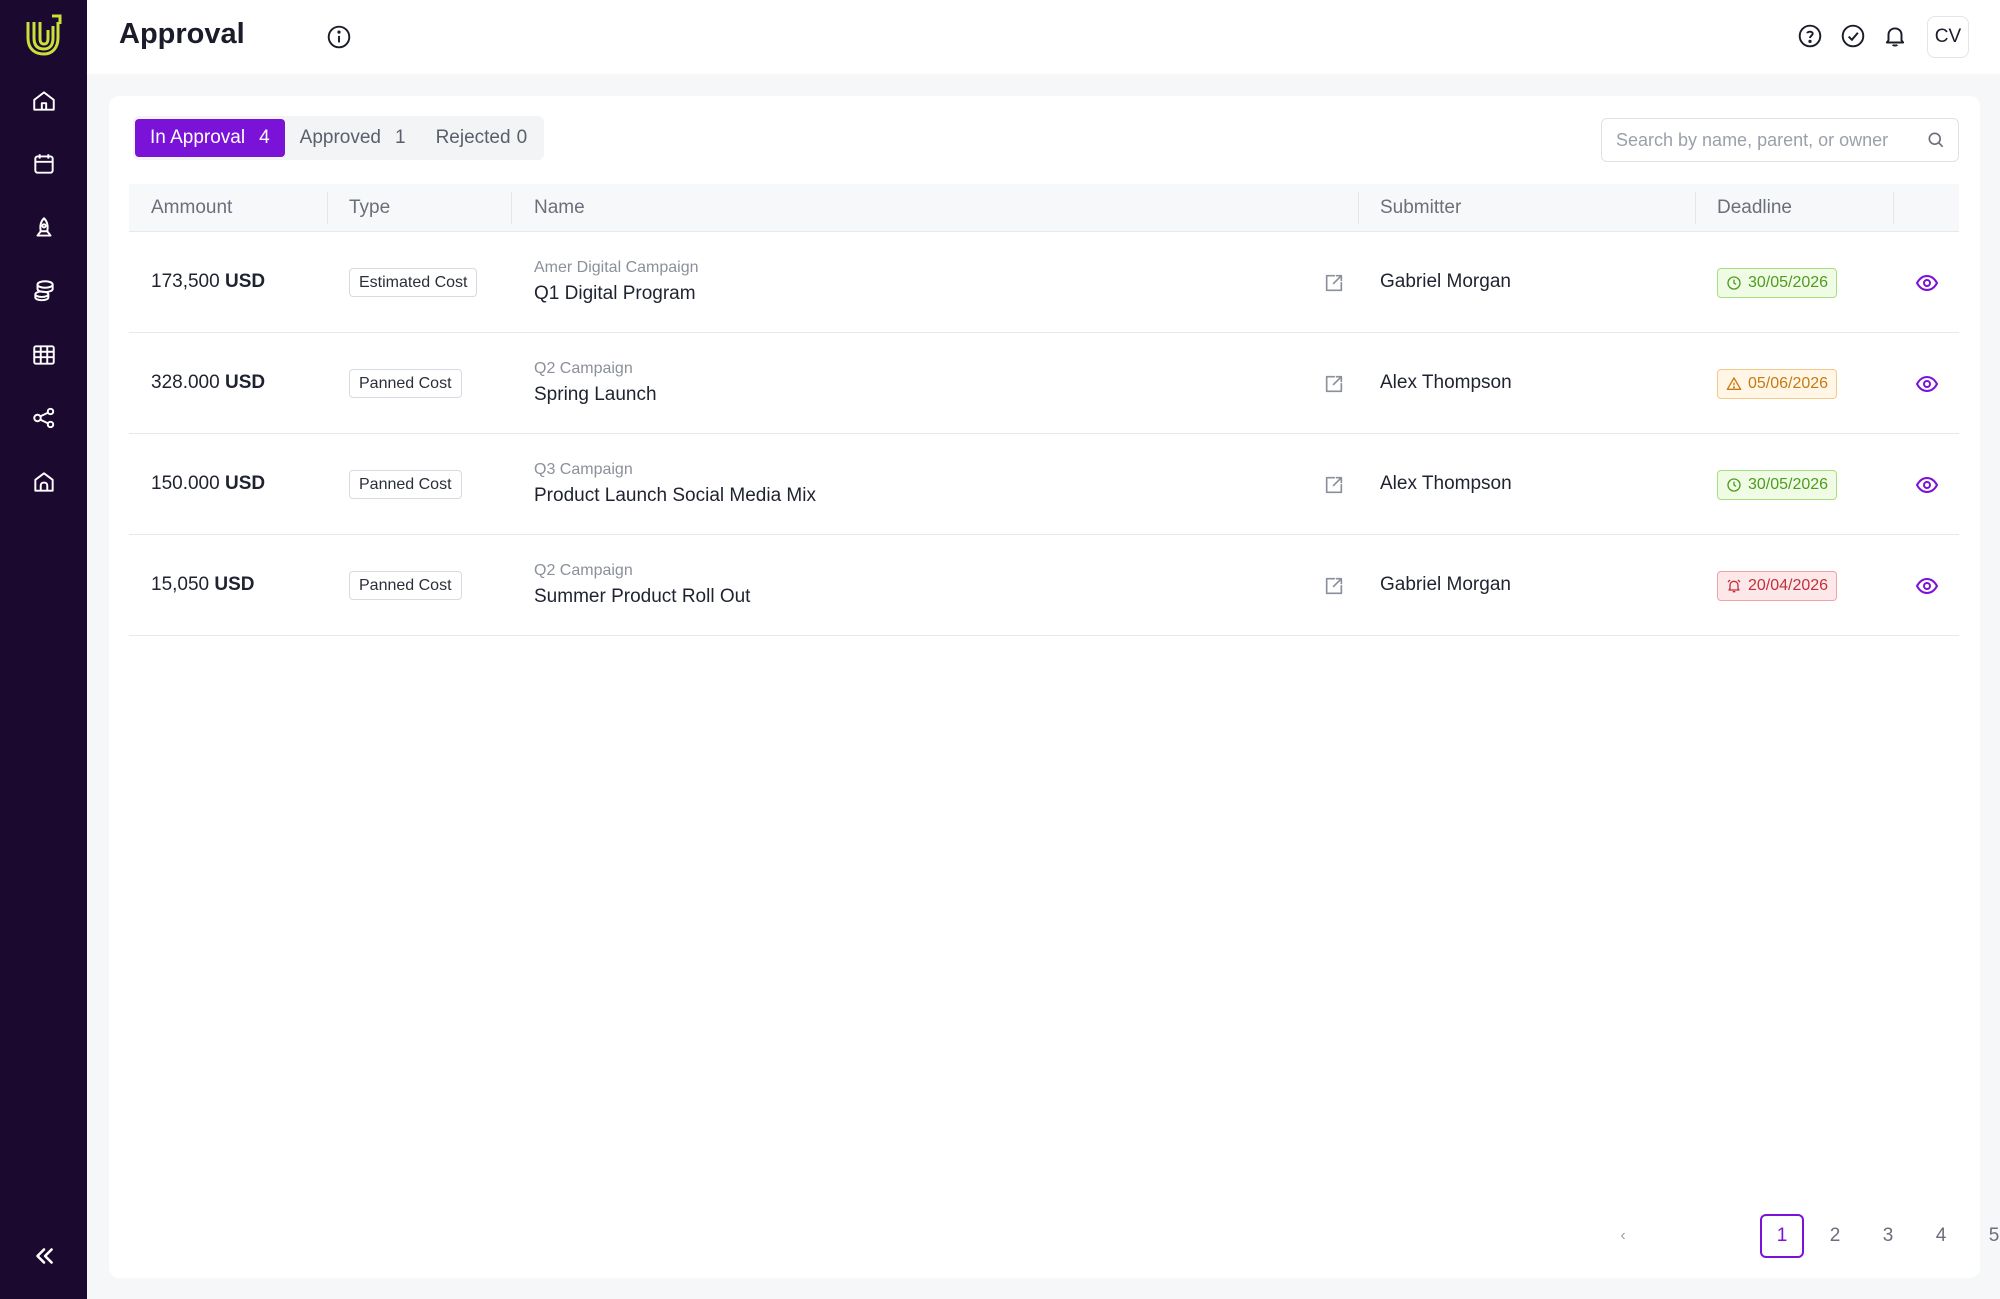  I want to click on sidebar-item-store, so click(44, 482).